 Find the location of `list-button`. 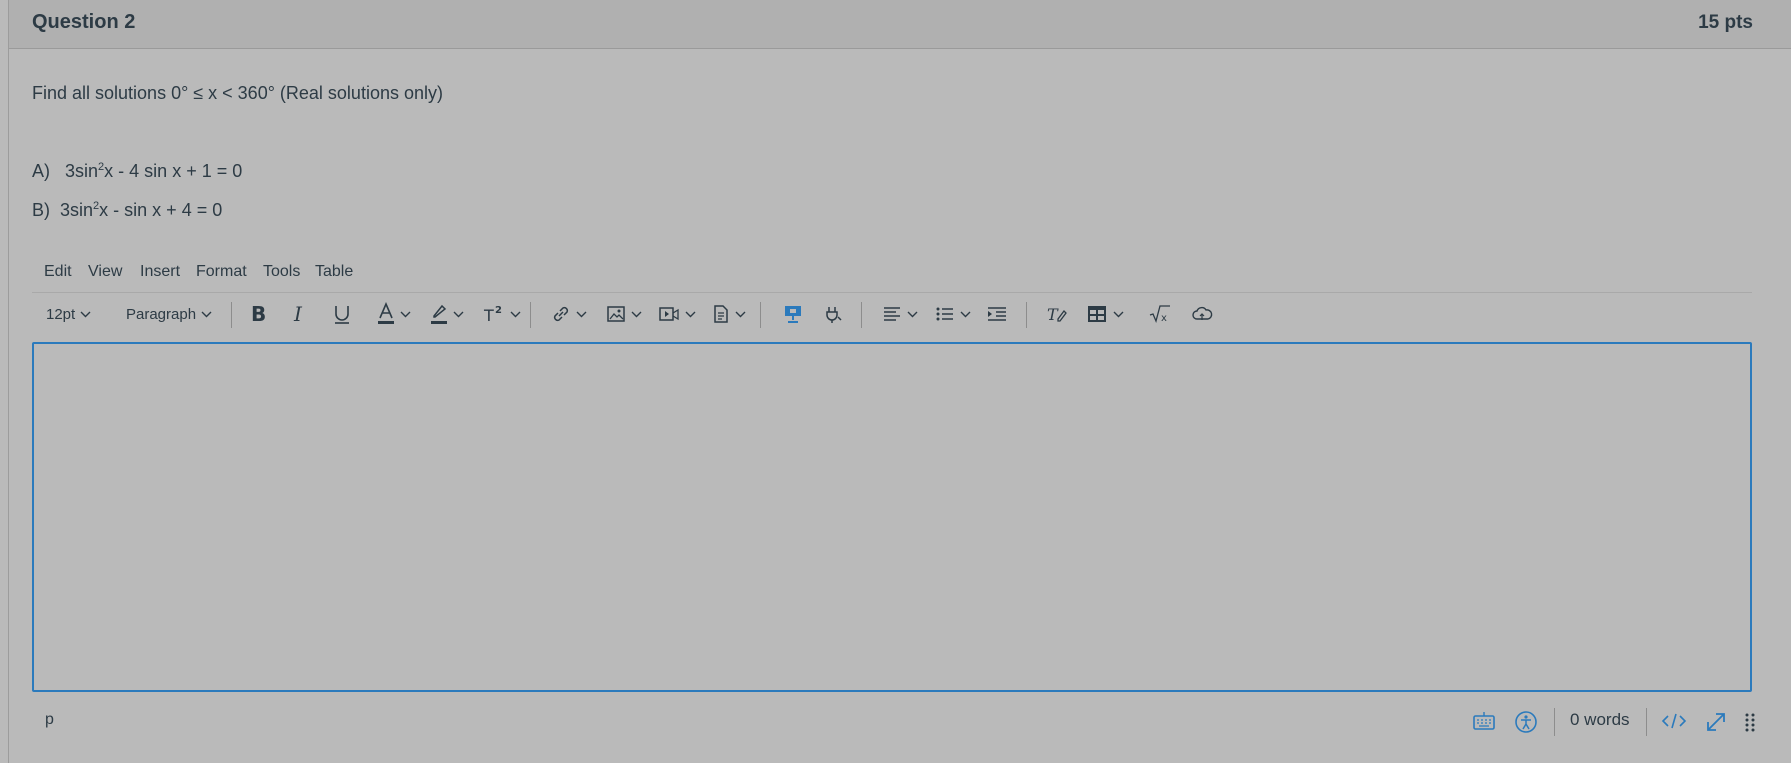

list-button is located at coordinates (953, 314).